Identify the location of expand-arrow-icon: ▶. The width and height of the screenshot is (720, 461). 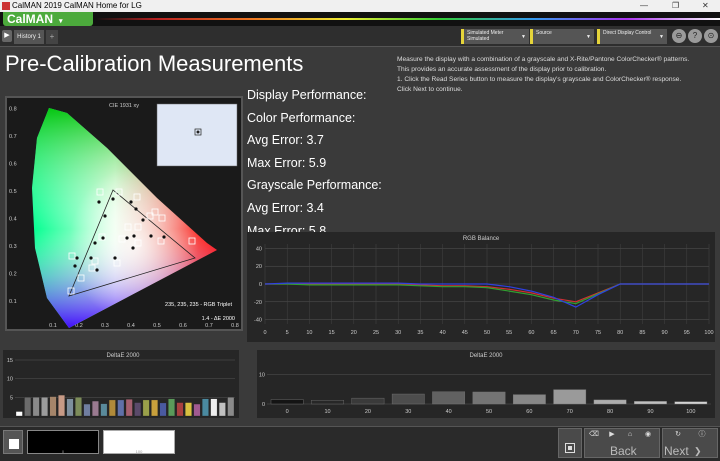
(7, 36).